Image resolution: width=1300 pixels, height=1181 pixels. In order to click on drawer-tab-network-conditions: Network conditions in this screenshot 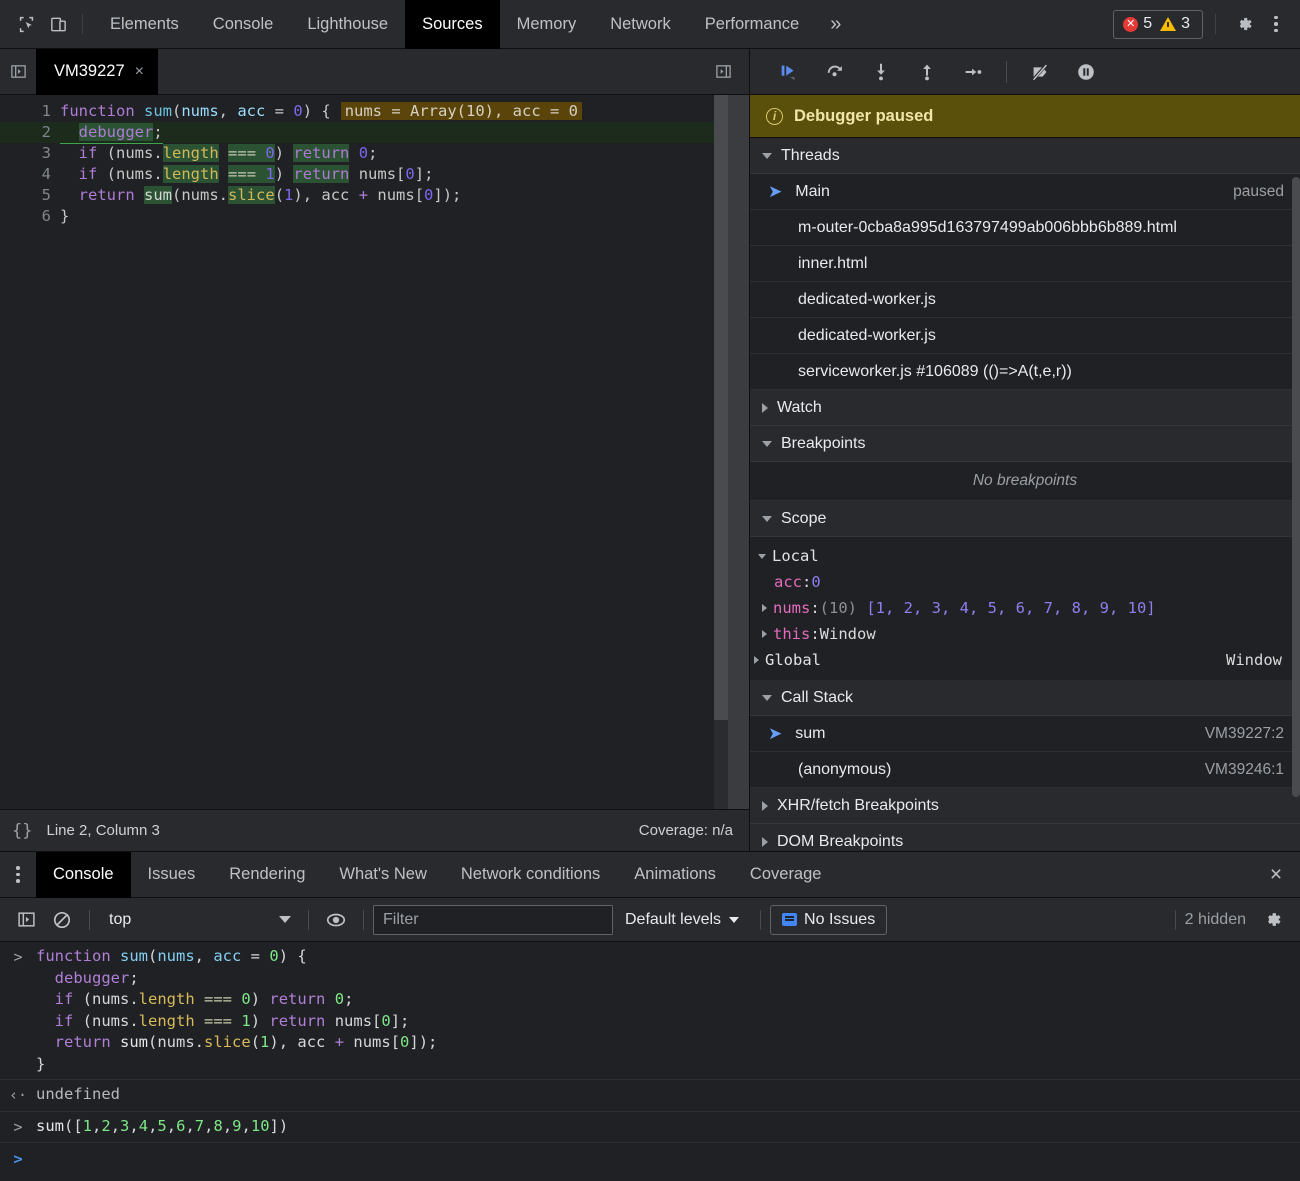, I will do `click(530, 875)`.